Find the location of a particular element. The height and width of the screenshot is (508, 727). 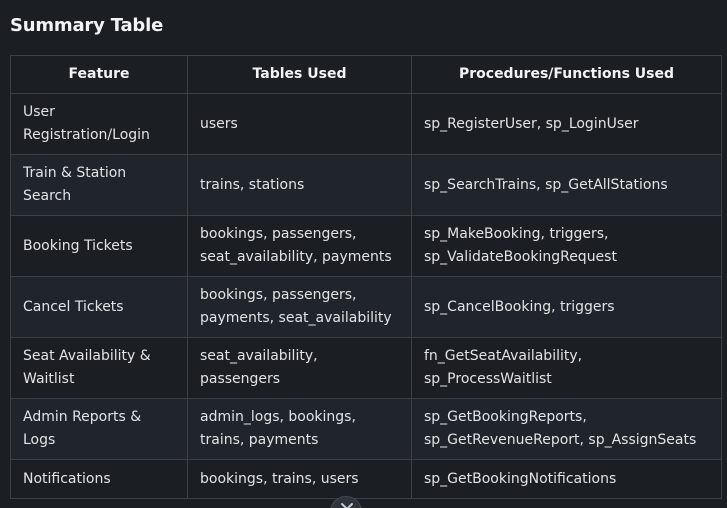

feature-cell: Seat Availability & Waitlist is located at coordinates (99, 368).